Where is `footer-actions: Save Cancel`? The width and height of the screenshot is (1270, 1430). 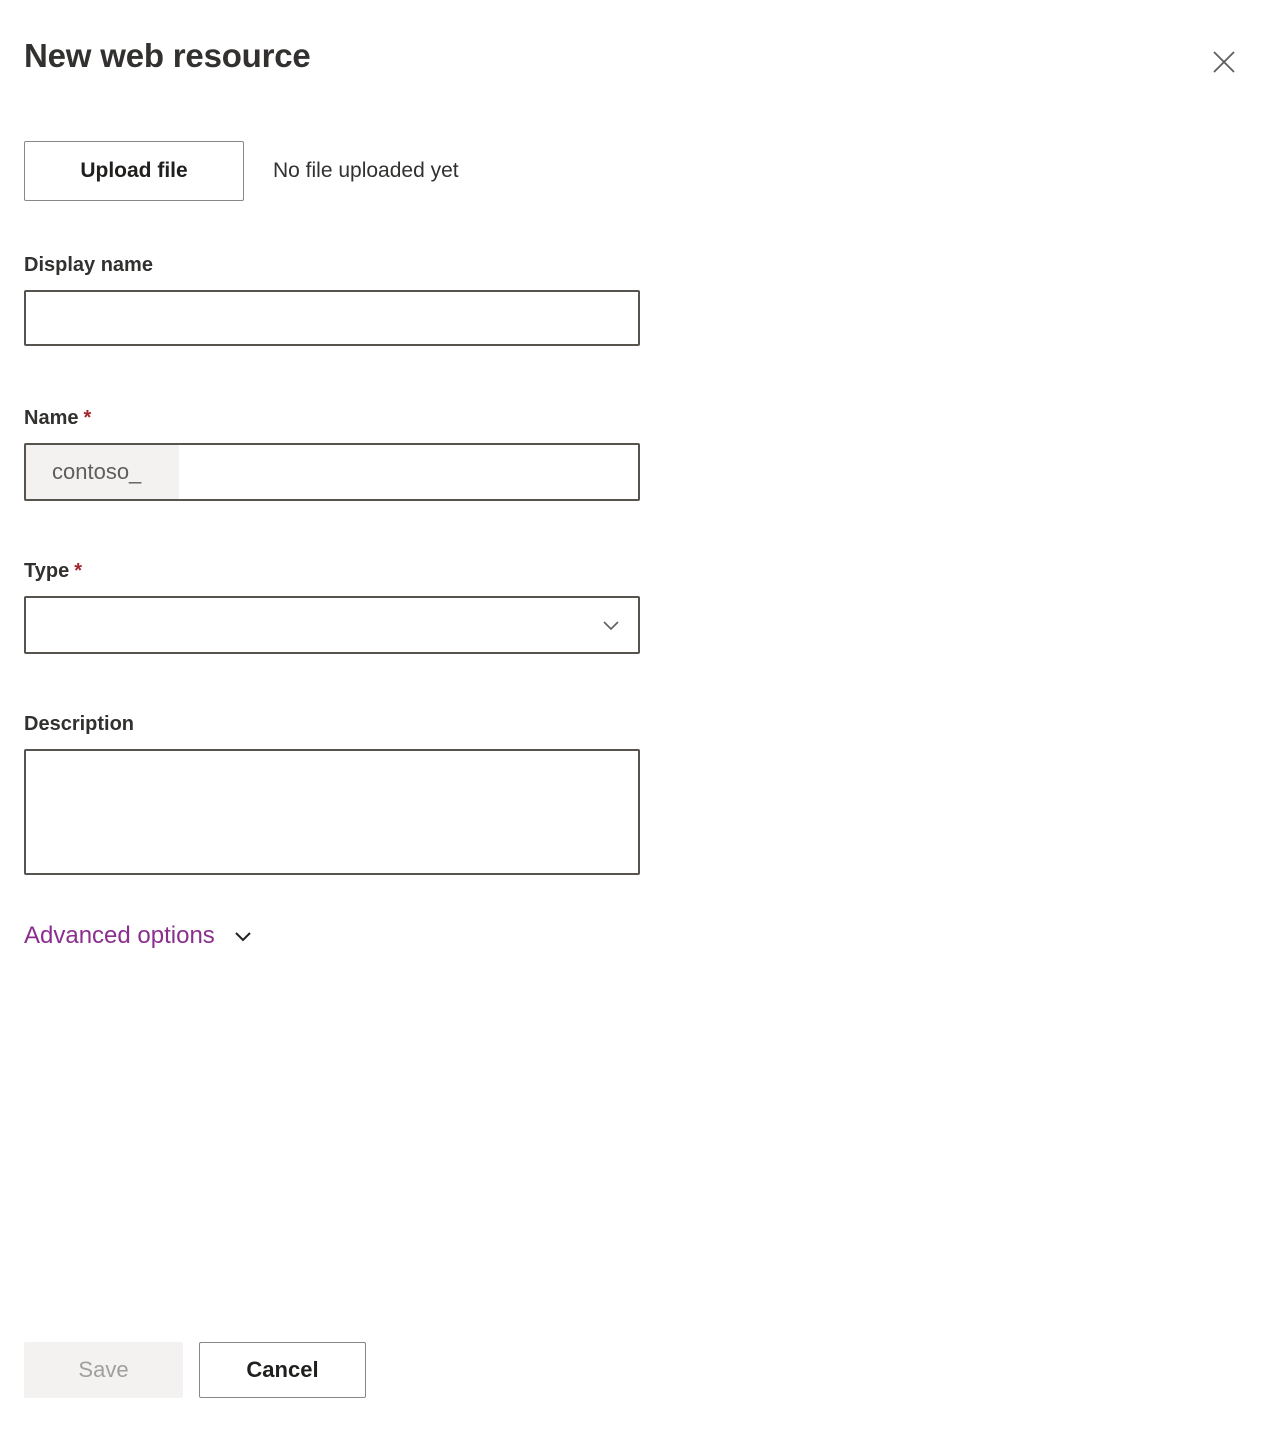 footer-actions: Save Cancel is located at coordinates (195, 1370).